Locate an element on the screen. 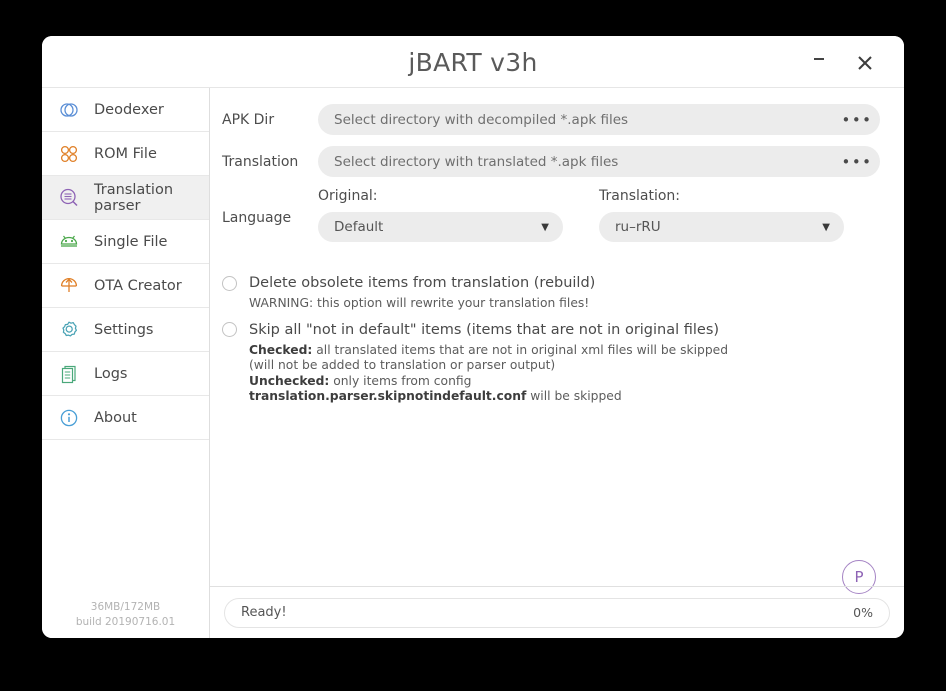 The height and width of the screenshot is (691, 946). gear-icon is located at coordinates (69, 330).